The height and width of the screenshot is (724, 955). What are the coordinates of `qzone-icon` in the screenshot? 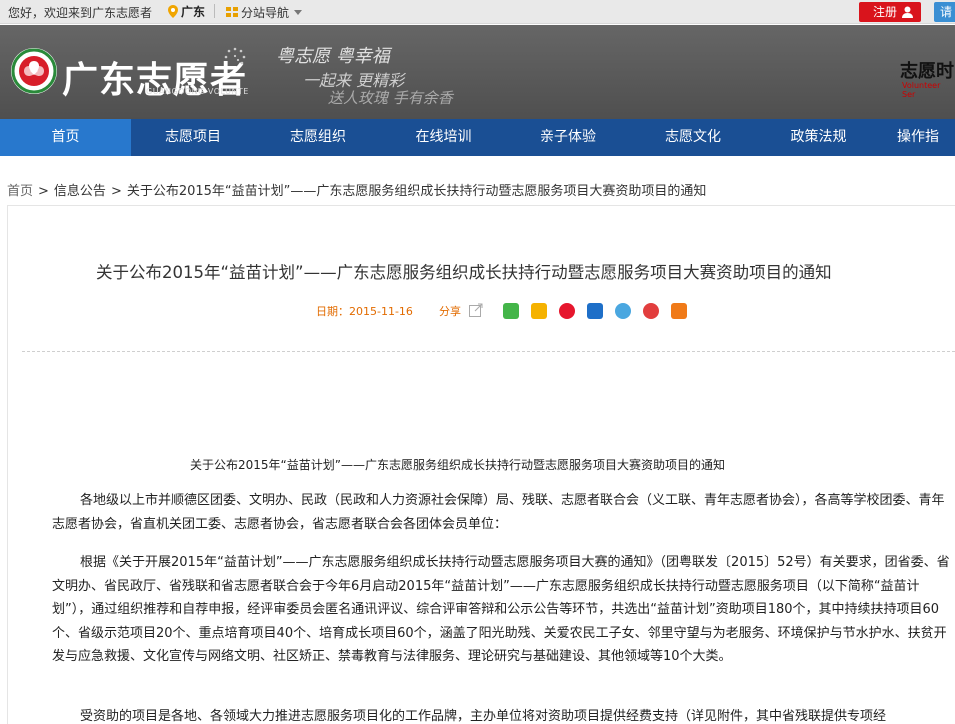 It's located at (539, 311).